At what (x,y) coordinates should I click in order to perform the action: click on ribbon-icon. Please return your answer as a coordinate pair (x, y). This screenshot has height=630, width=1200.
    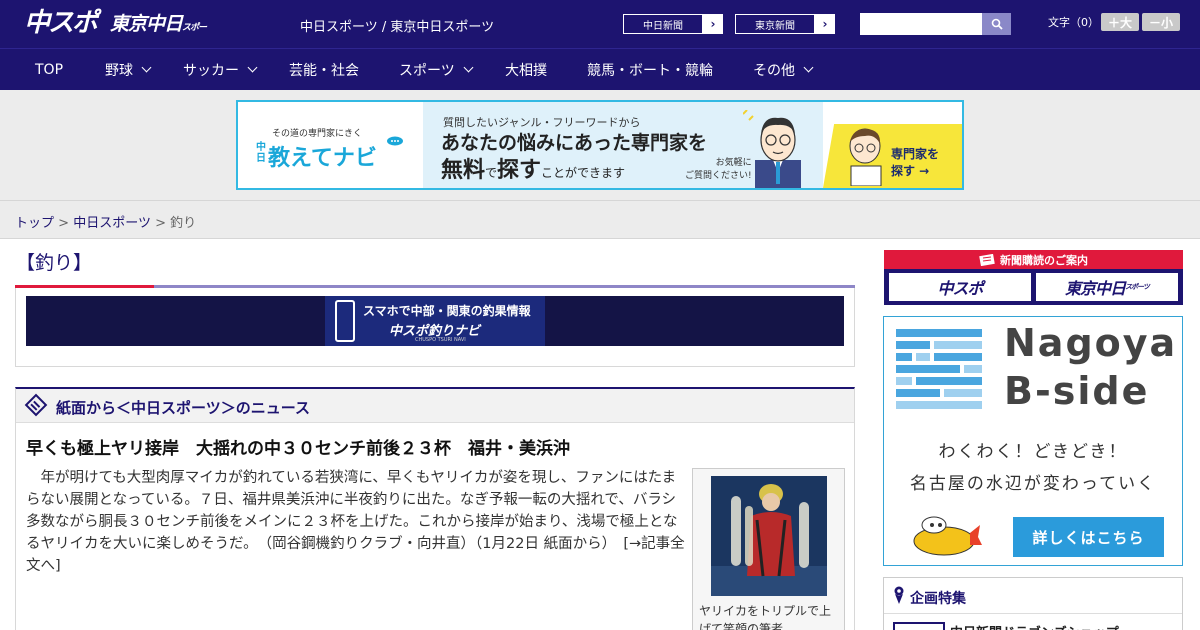
    Looking at the image, I should click on (899, 595).